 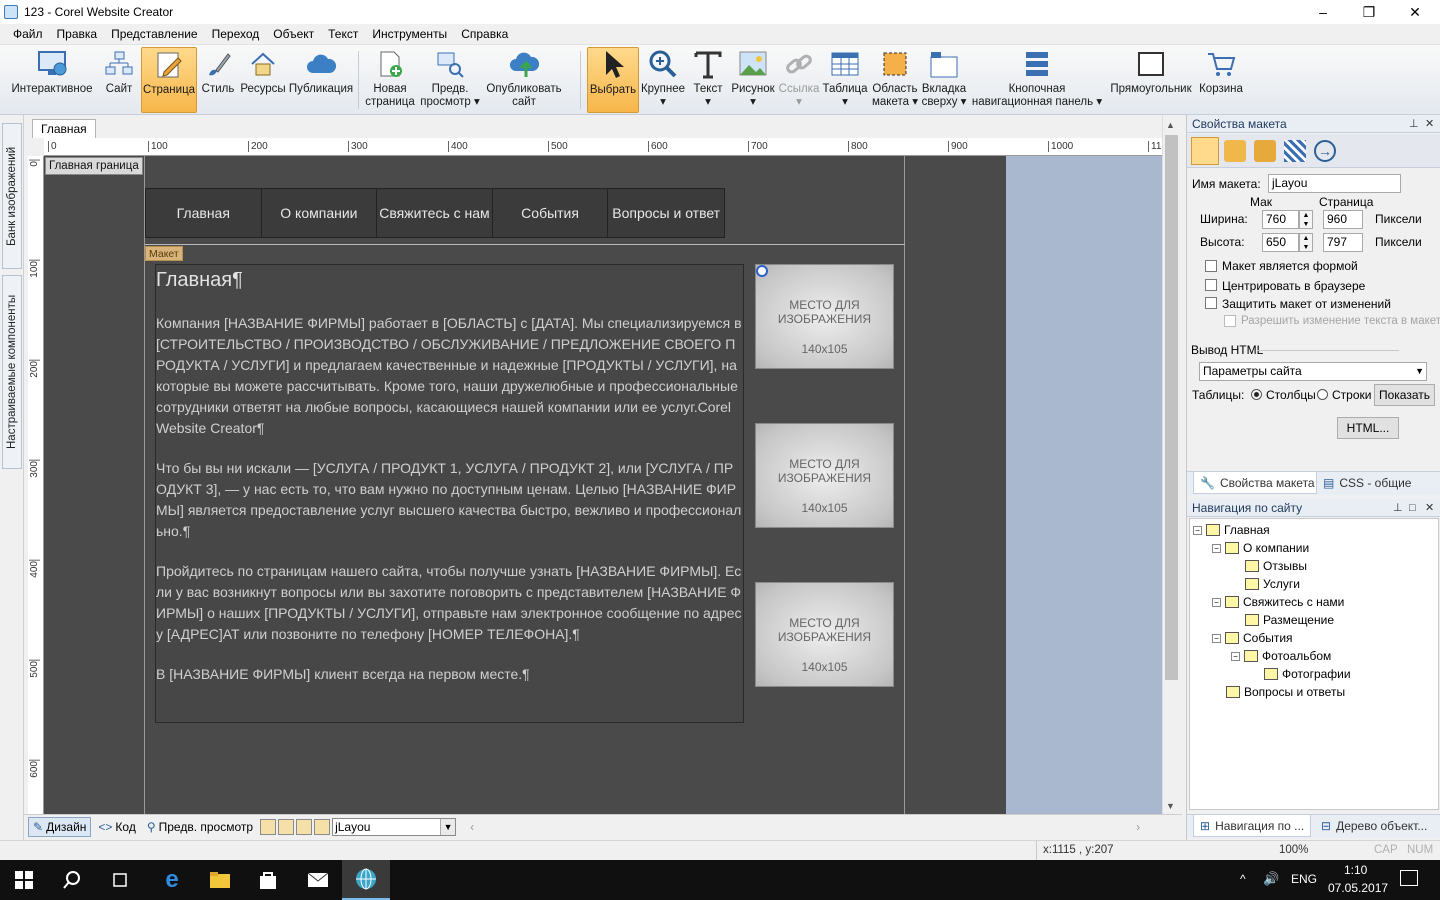 What do you see at coordinates (1205, 151) in the screenshot?
I see `properties-page-icon` at bounding box center [1205, 151].